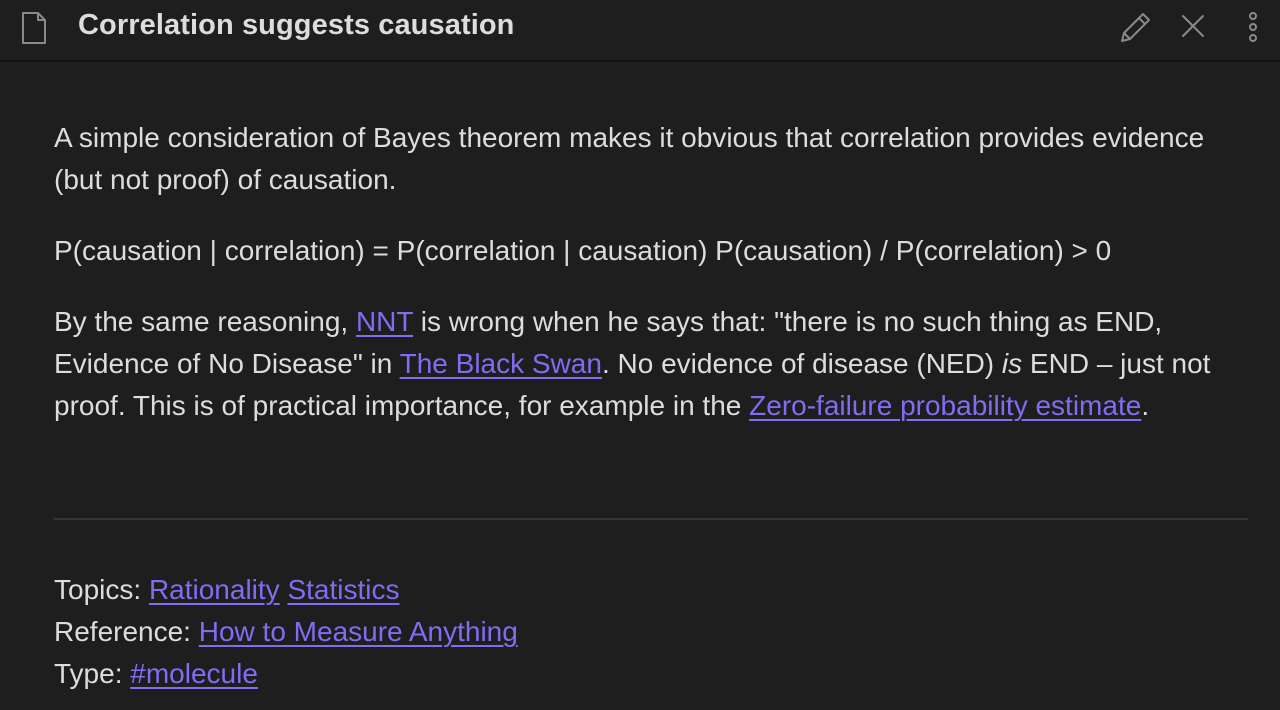  What do you see at coordinates (214, 589) in the screenshot?
I see `link-topic-rationality: Rationality` at bounding box center [214, 589].